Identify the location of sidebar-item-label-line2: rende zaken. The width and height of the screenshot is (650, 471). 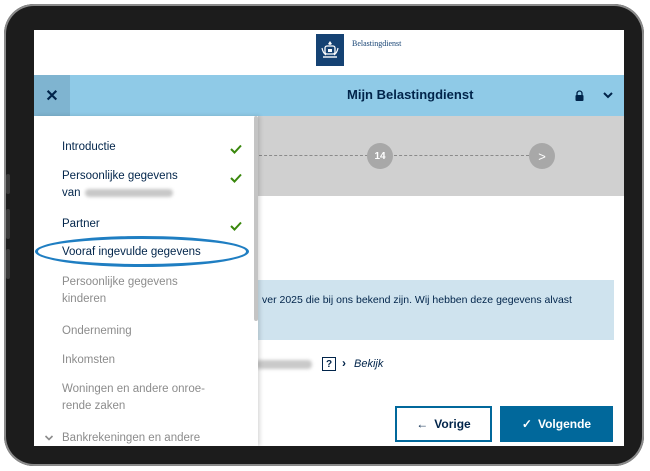
(94, 406).